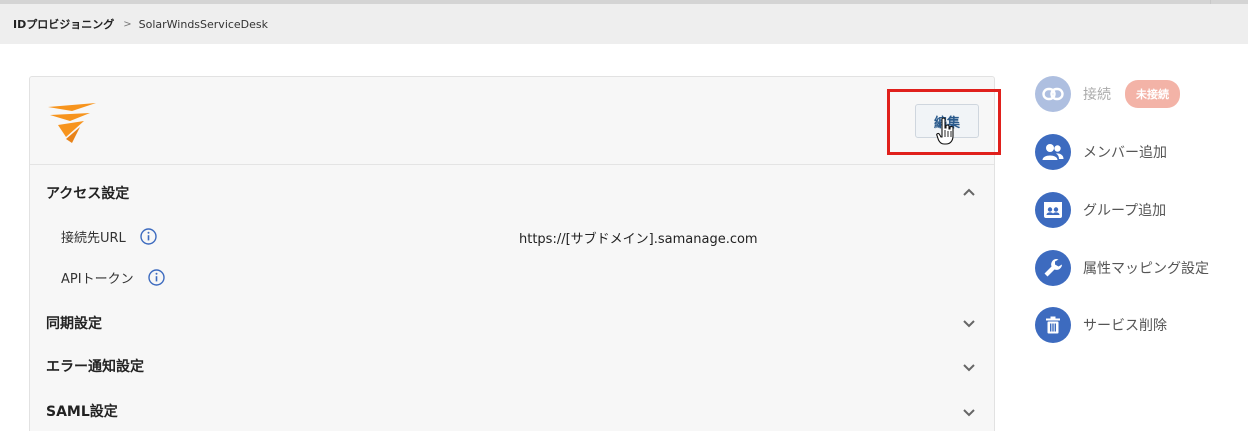 The width and height of the screenshot is (1248, 431). I want to click on sidebar-item-connect-label: 接続, so click(1097, 95).